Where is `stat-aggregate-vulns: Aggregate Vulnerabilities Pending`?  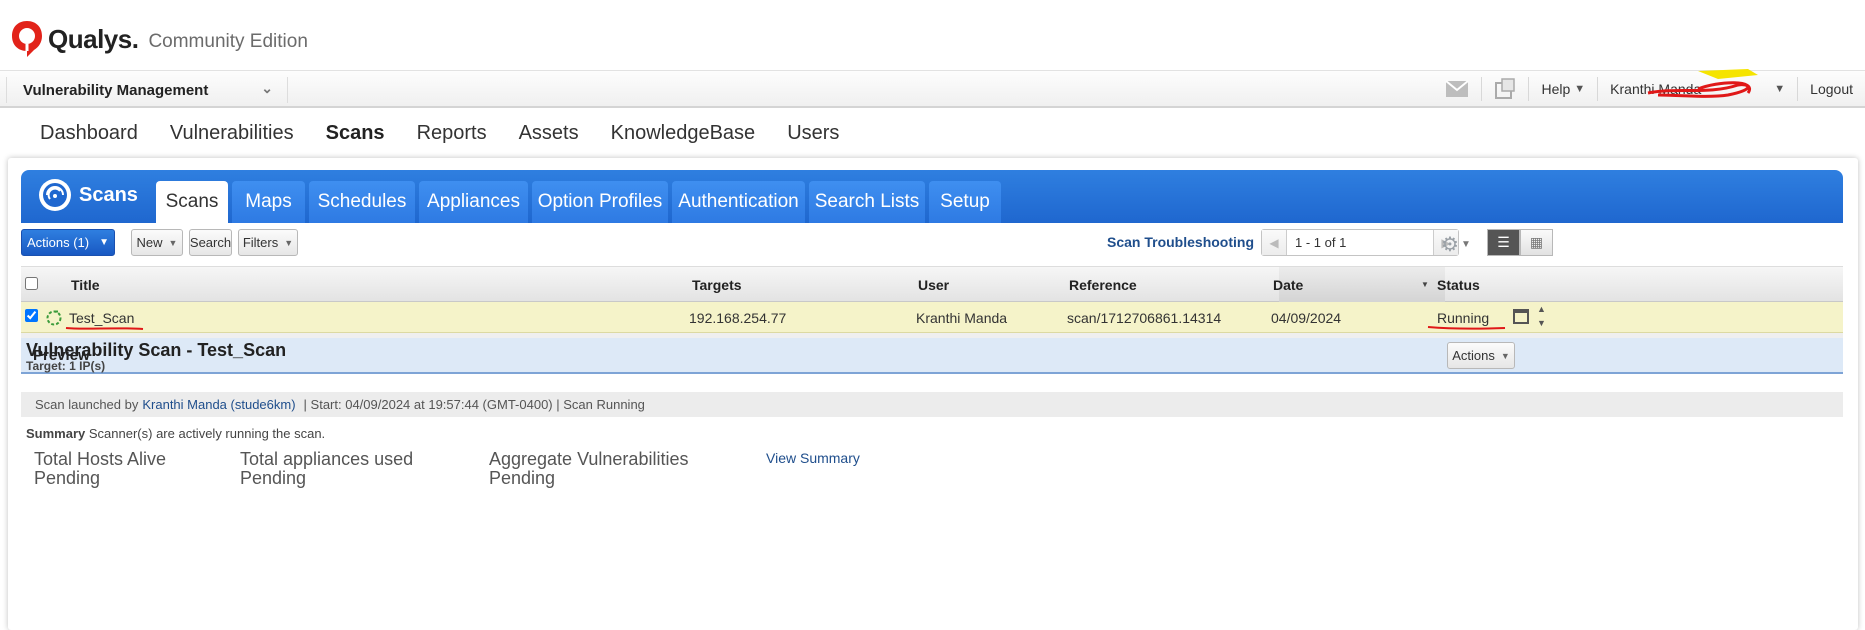 stat-aggregate-vulns: Aggregate Vulnerabilities Pending is located at coordinates (588, 469).